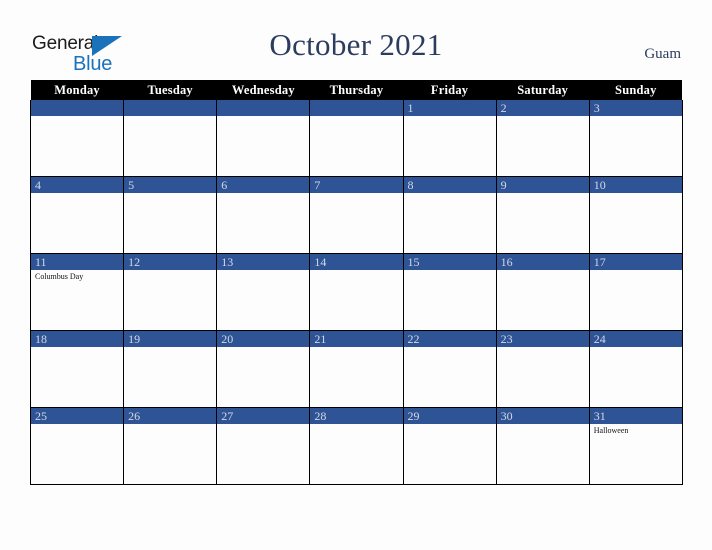  I want to click on day-number: 14, so click(356, 262).